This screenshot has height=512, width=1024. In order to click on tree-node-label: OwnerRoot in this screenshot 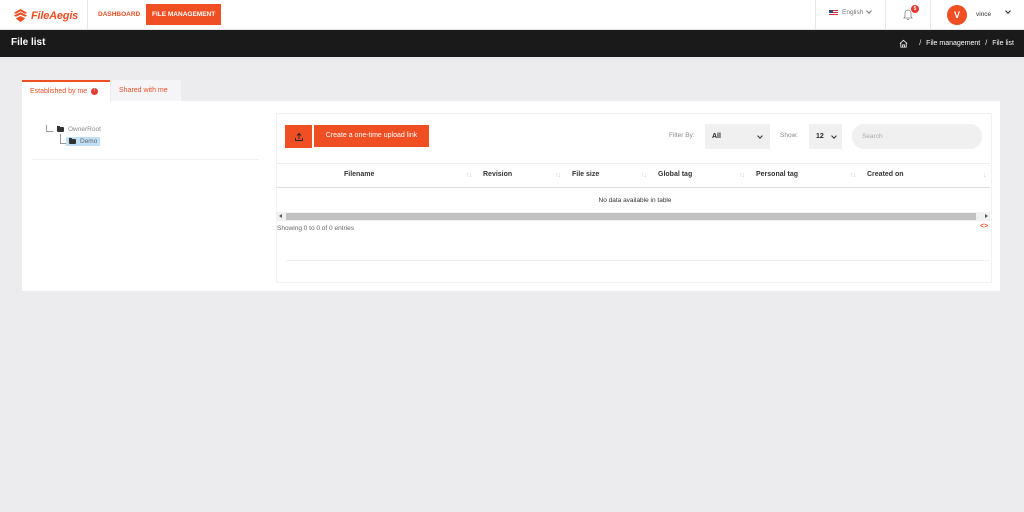, I will do `click(84, 129)`.